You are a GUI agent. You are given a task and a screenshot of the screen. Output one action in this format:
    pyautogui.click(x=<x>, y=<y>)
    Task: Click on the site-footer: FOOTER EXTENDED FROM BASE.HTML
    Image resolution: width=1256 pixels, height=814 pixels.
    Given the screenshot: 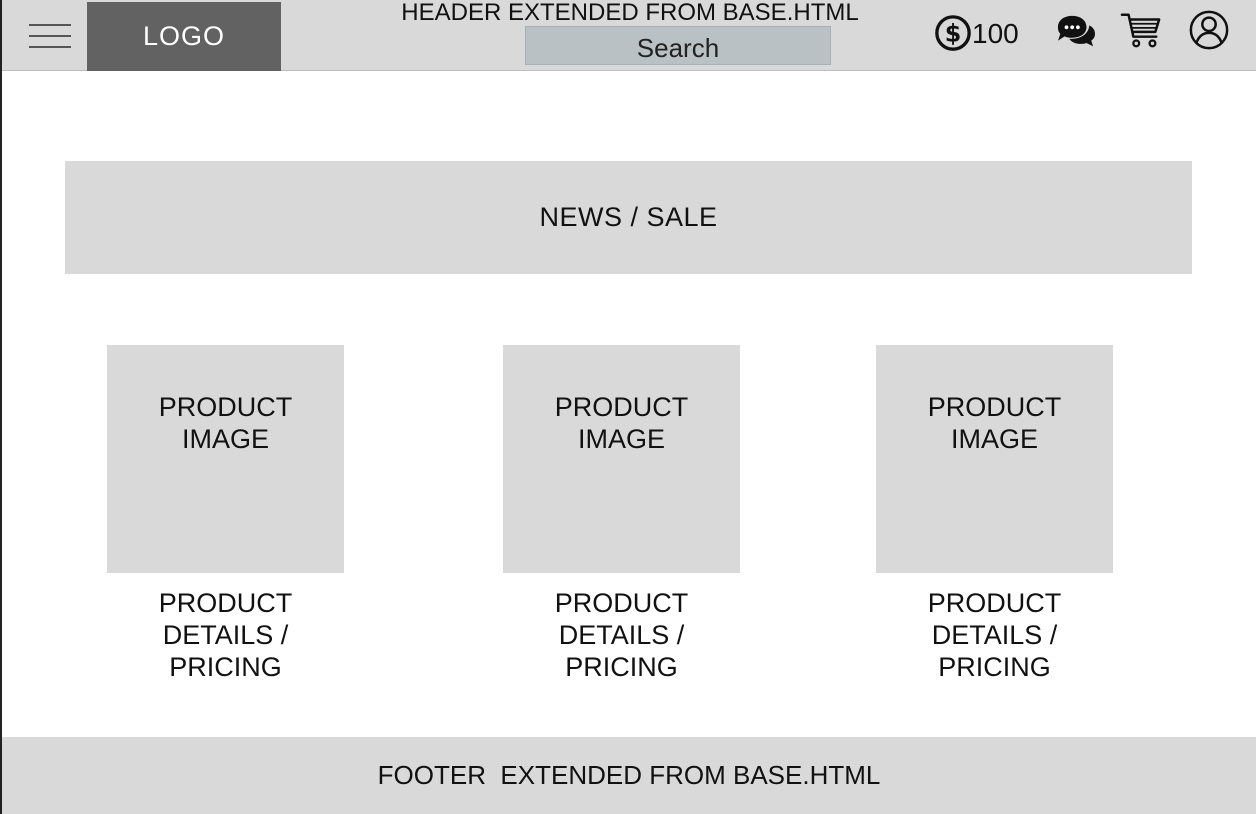 What is the action you would take?
    pyautogui.click(x=629, y=775)
    